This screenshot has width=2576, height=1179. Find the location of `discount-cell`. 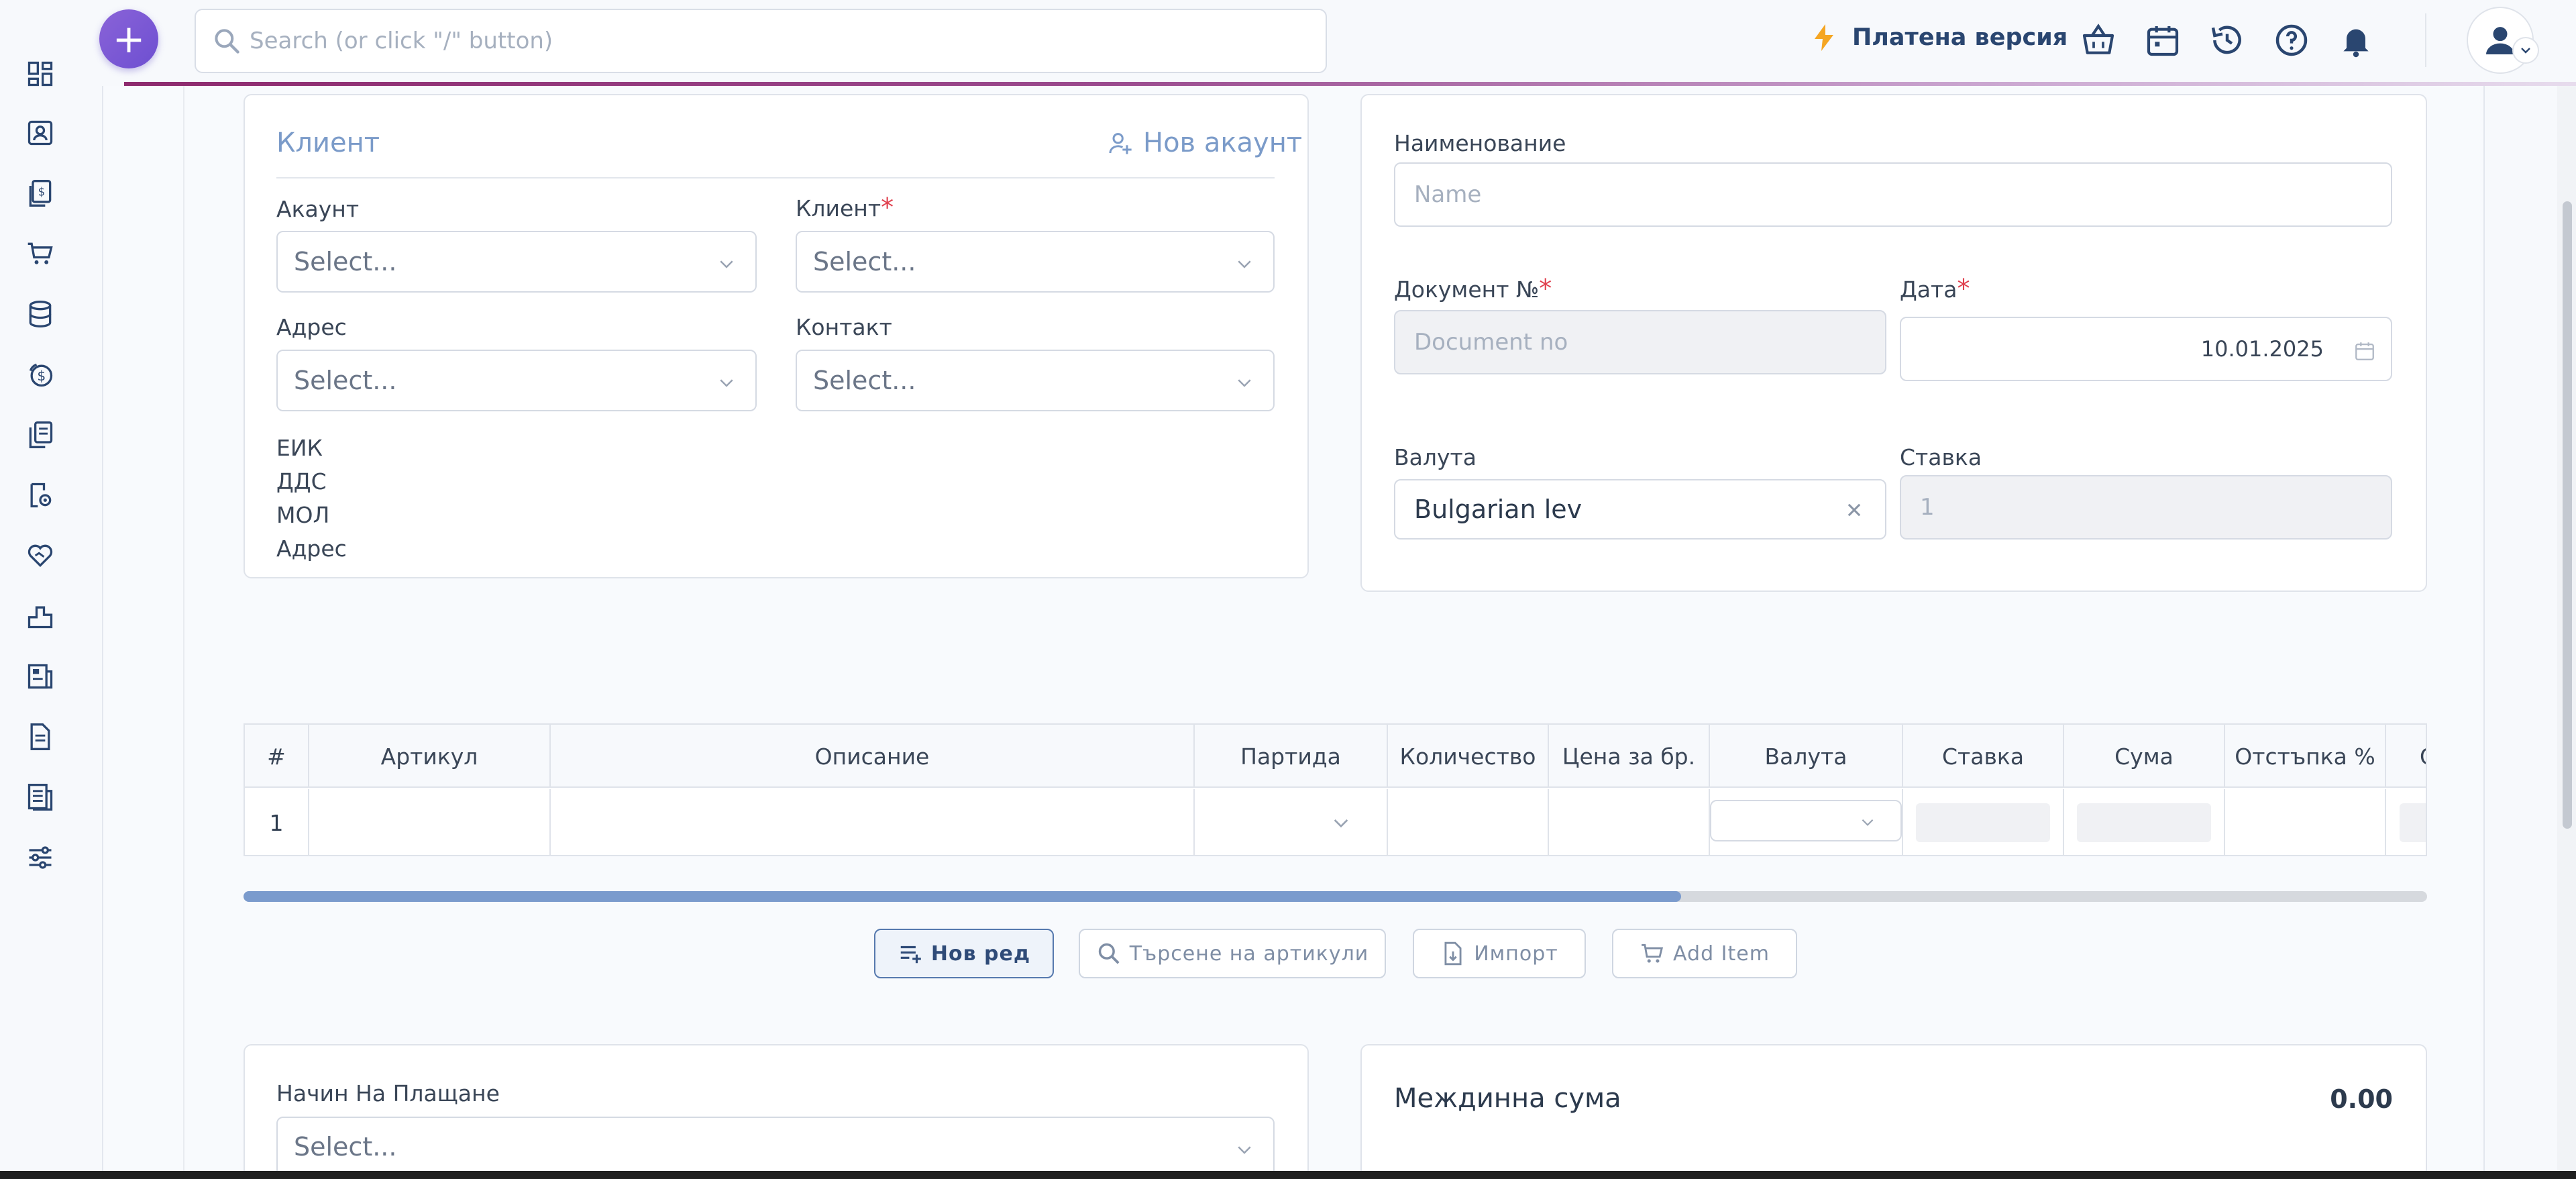

discount-cell is located at coordinates (2305, 822).